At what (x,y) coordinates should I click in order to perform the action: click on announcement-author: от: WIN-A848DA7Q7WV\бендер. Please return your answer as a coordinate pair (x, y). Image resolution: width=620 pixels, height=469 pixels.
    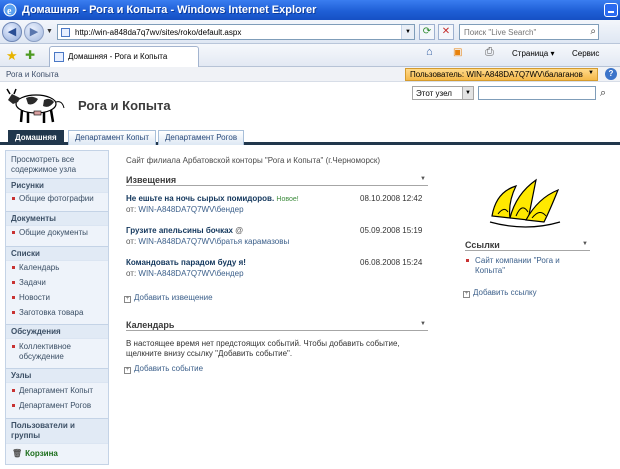
    Looking at the image, I should click on (185, 209).